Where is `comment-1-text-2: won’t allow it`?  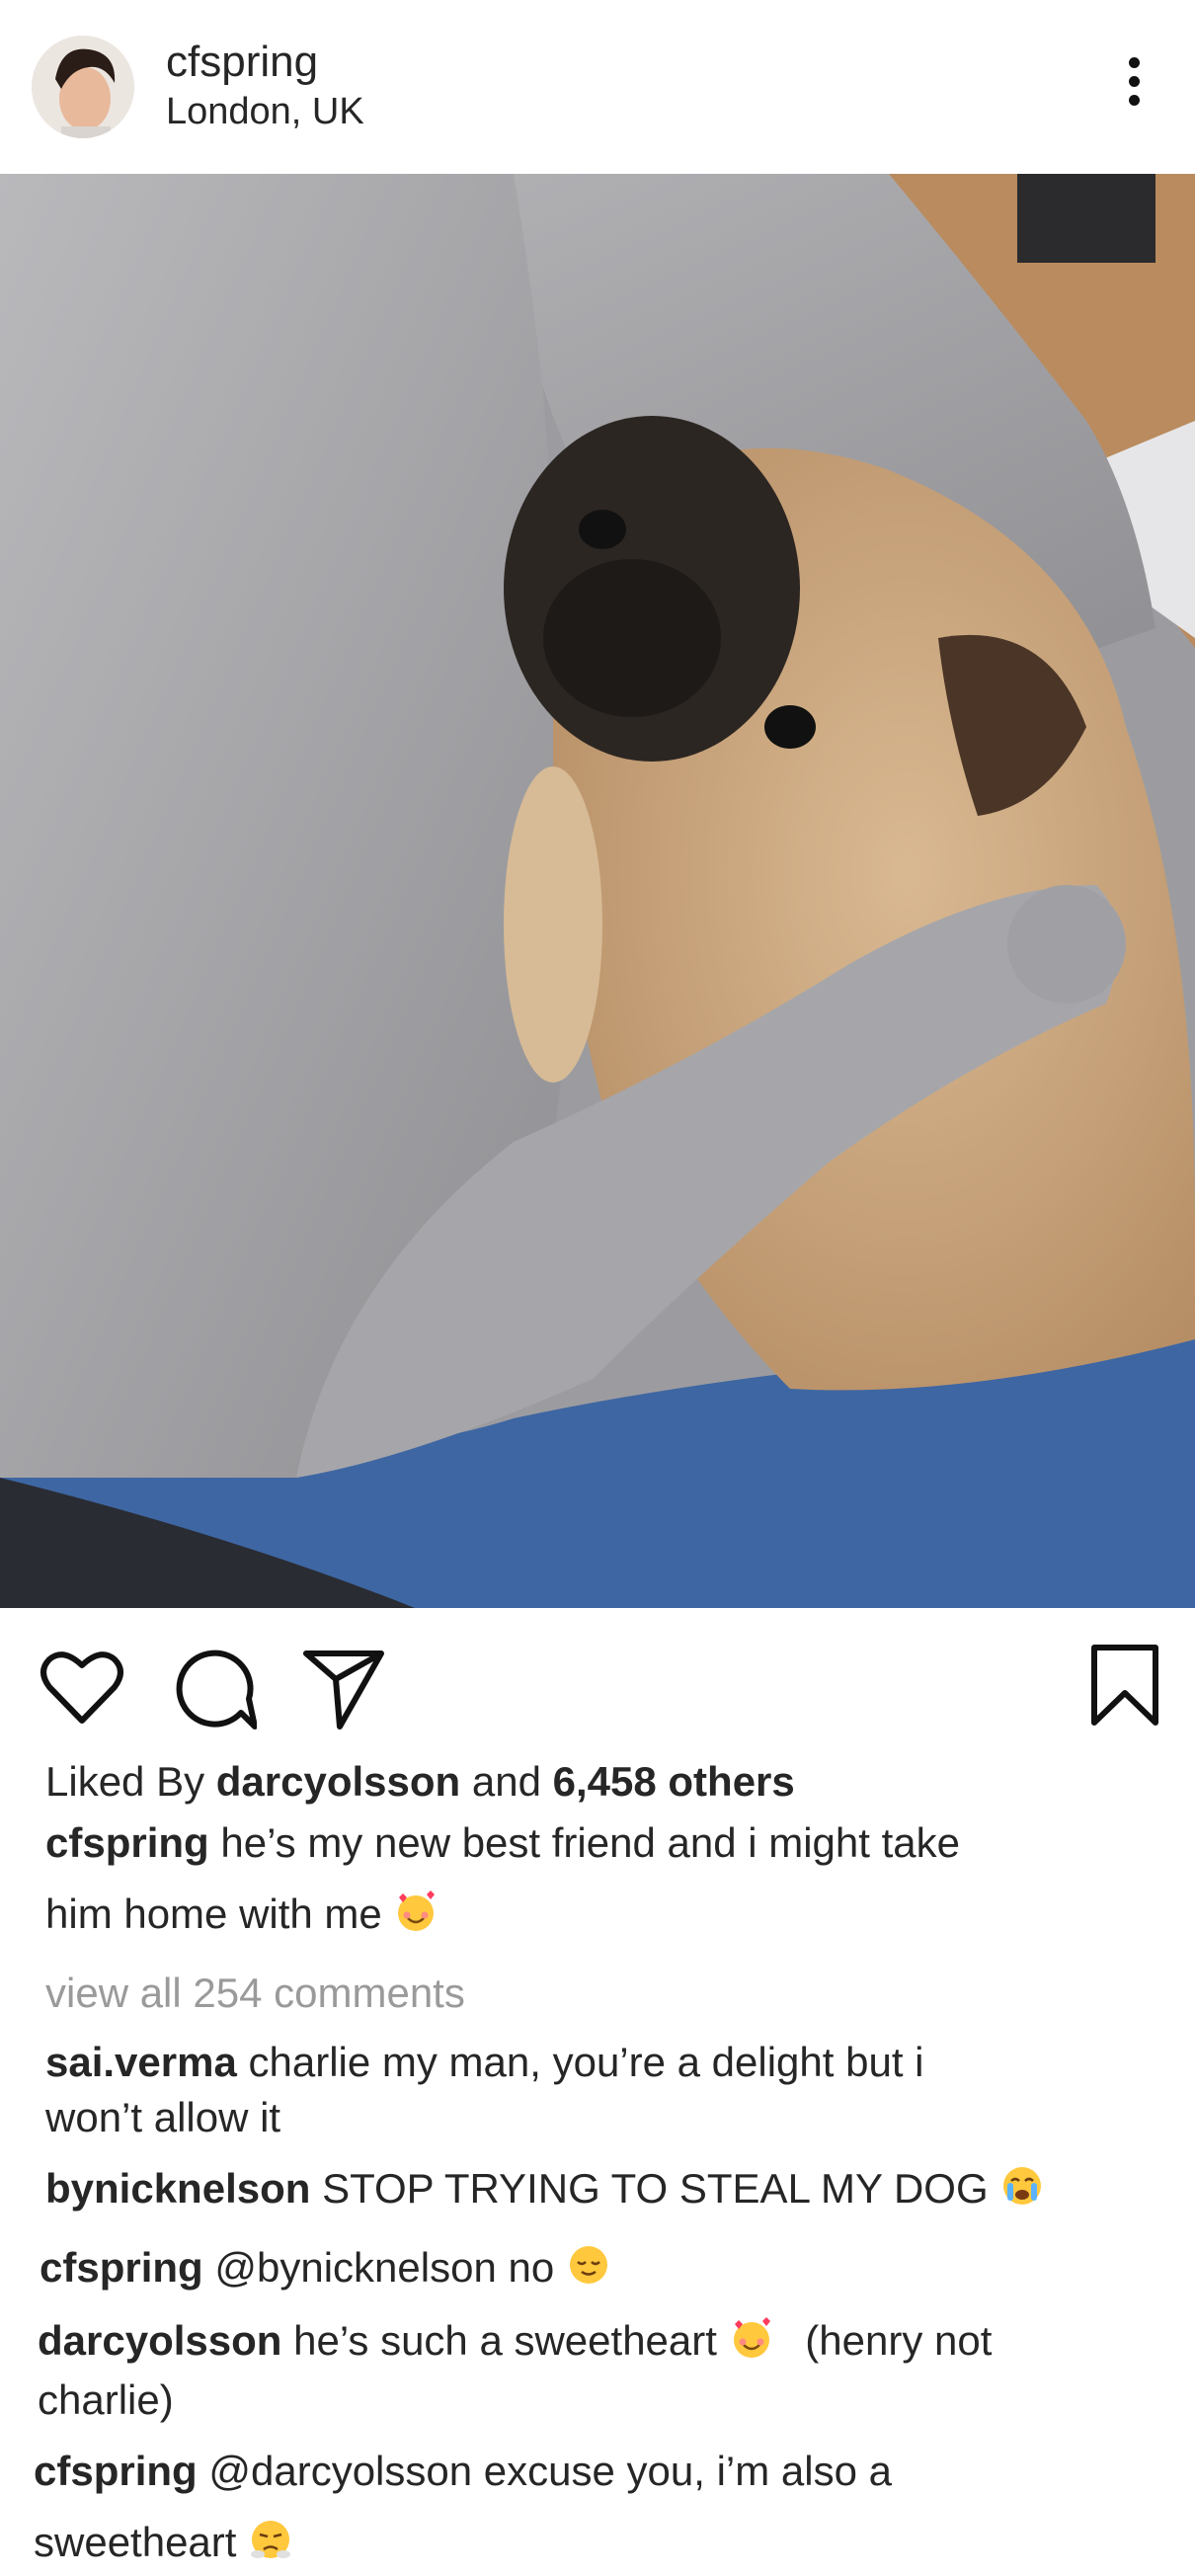 comment-1-text-2: won’t allow it is located at coordinates (163, 2117).